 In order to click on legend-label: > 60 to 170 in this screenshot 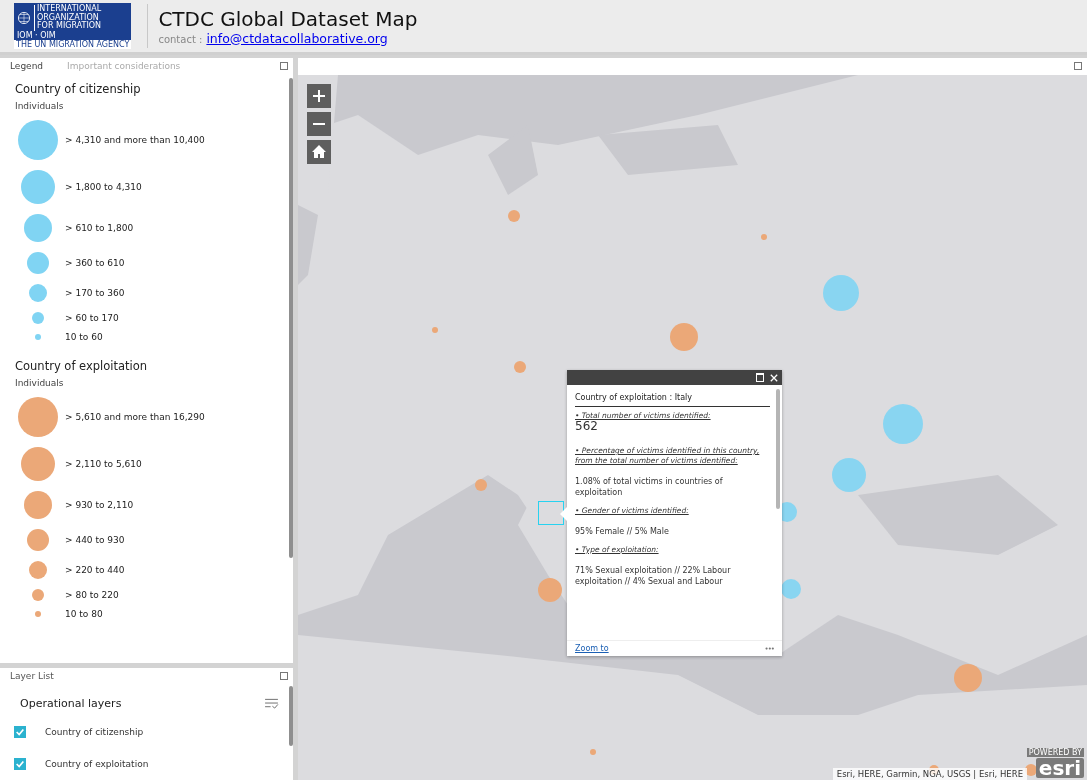, I will do `click(91, 318)`.